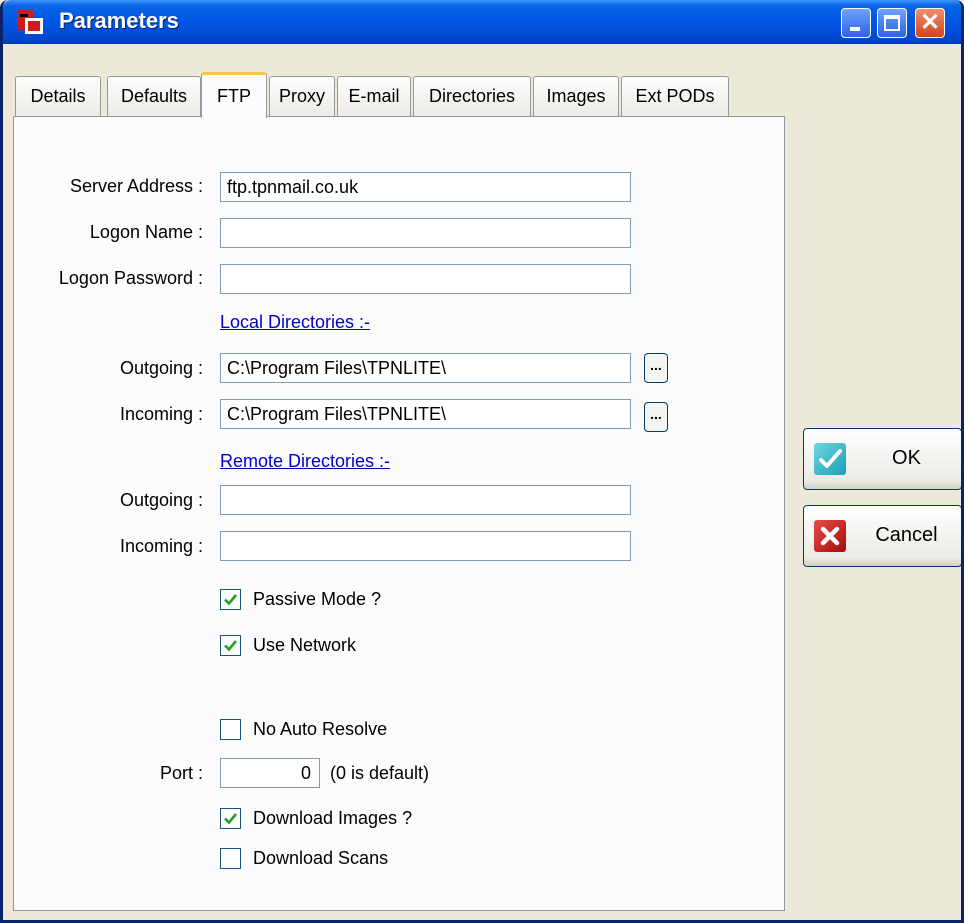  I want to click on app-icon, so click(30, 22).